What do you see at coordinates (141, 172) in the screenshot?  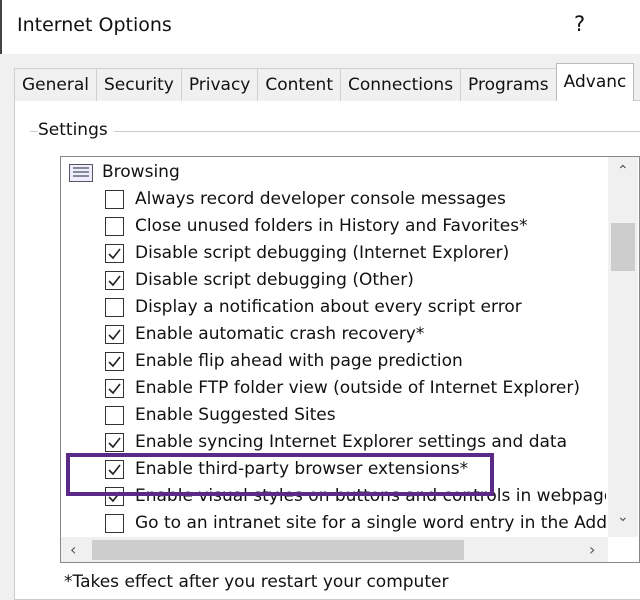 I see `group-label: Browsing` at bounding box center [141, 172].